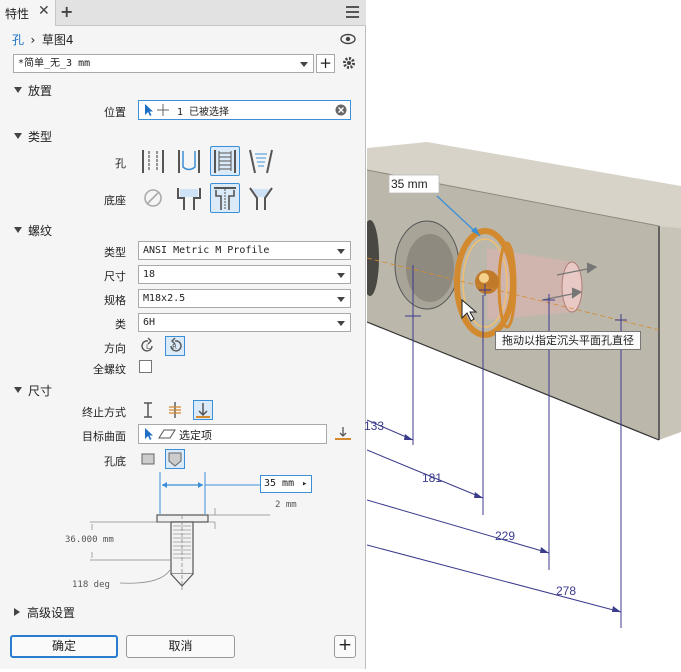 This screenshot has width=681, height=672. I want to click on thread-type-value: ANSI Metric M Profile, so click(206, 250).